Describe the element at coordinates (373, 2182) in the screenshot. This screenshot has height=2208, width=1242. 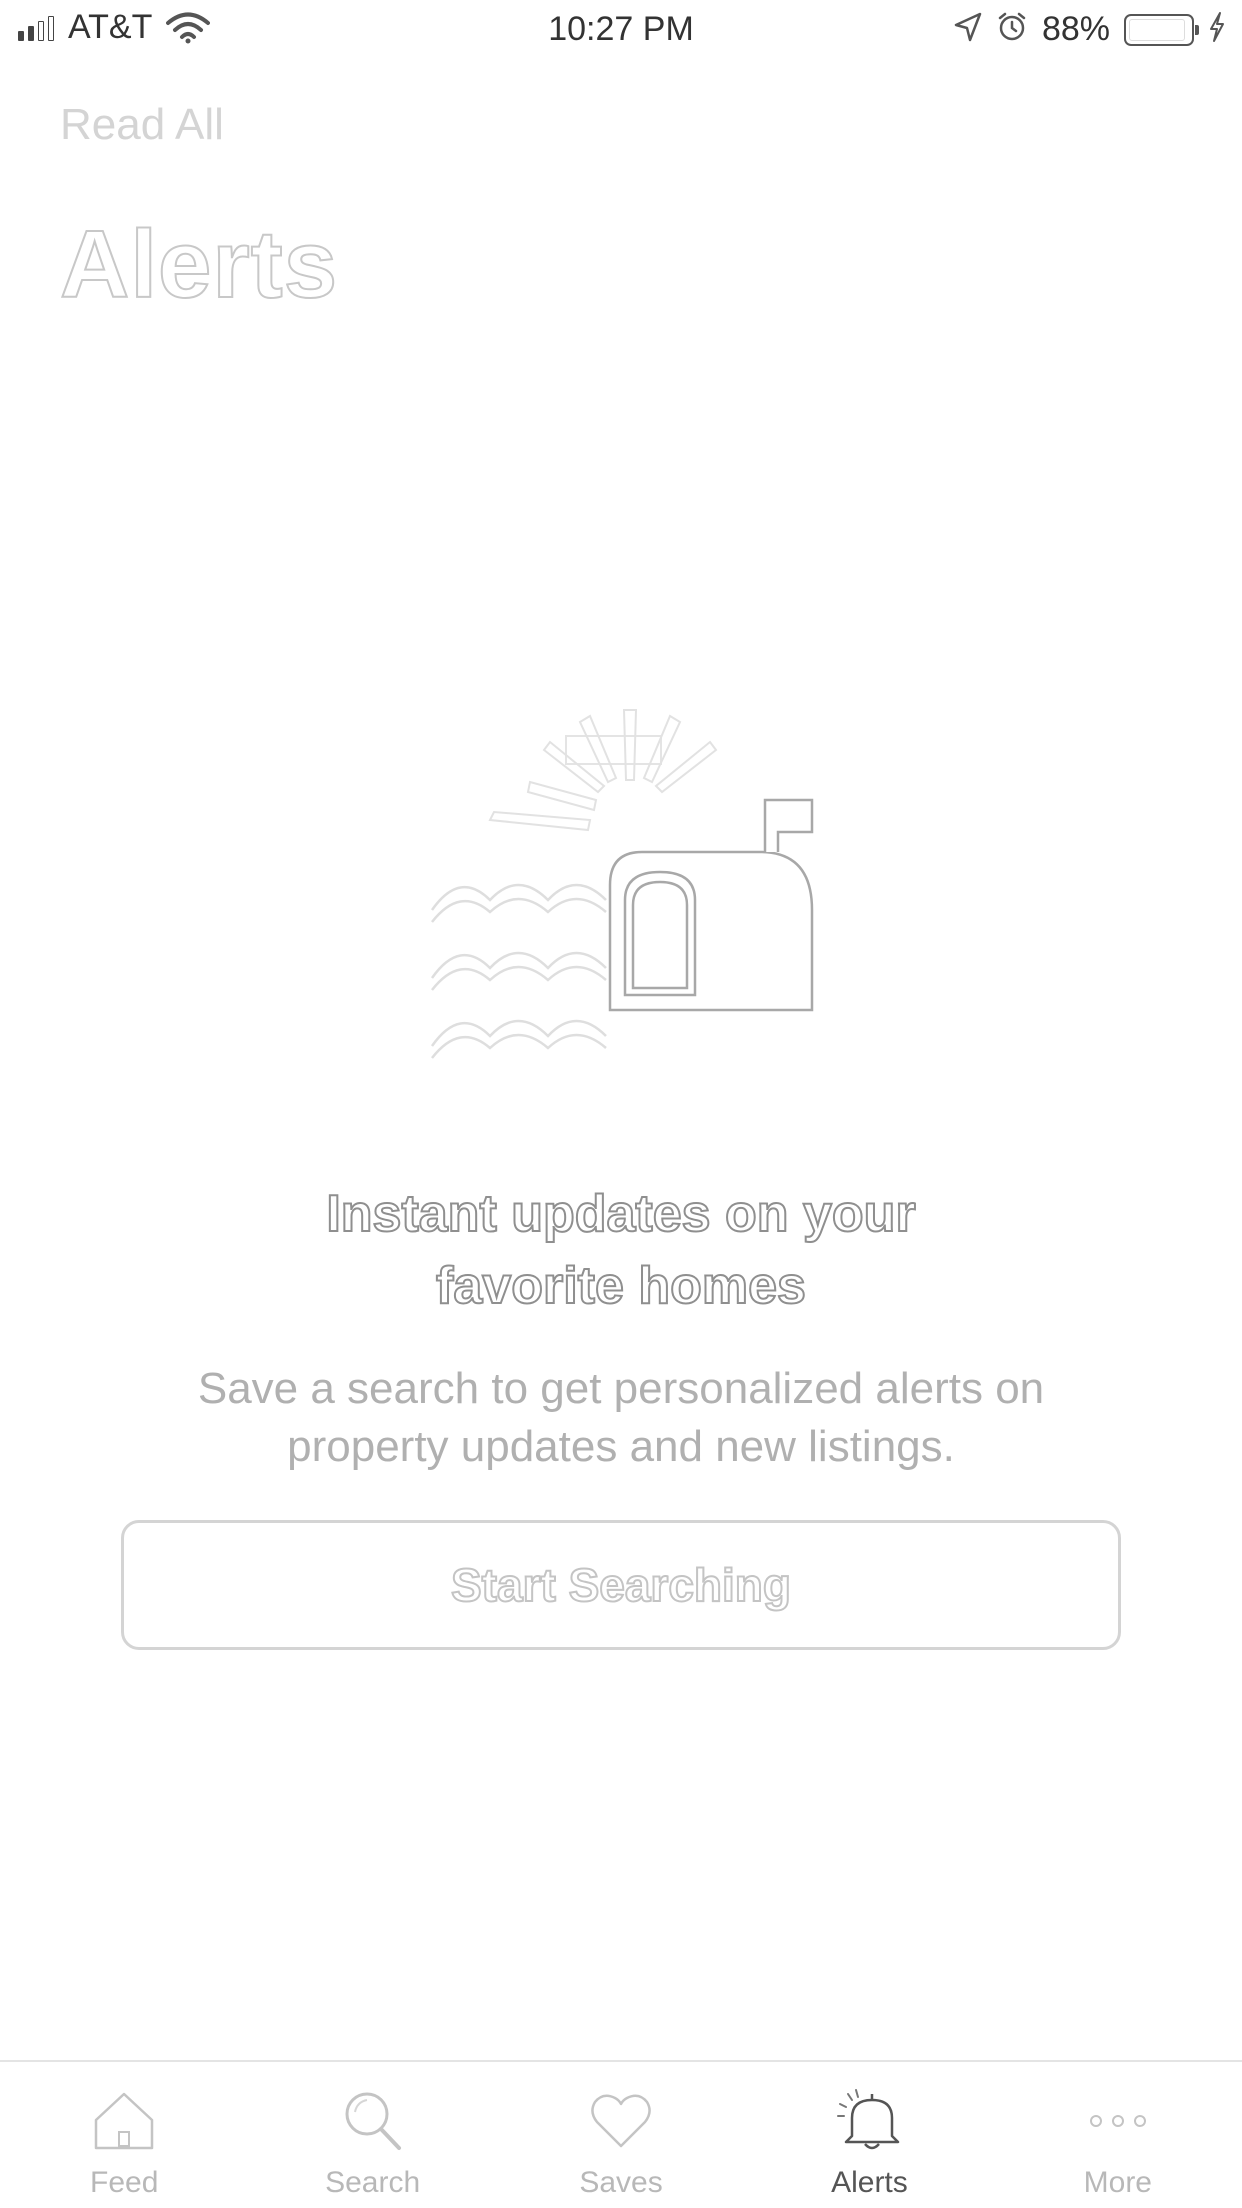
I see `tab-label-search: Search` at that location.